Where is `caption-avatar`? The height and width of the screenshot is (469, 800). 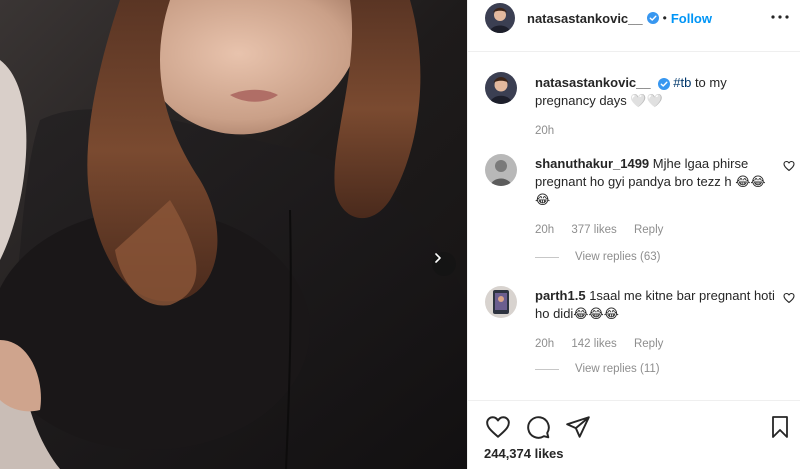
caption-avatar is located at coordinates (501, 88).